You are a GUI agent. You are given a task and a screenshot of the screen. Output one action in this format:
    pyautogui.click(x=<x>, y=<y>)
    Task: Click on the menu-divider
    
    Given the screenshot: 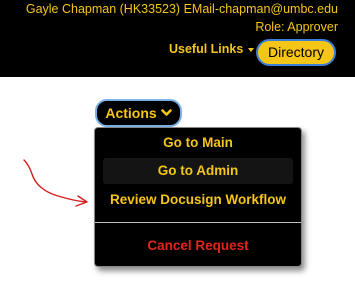 What is the action you would take?
    pyautogui.click(x=198, y=222)
    